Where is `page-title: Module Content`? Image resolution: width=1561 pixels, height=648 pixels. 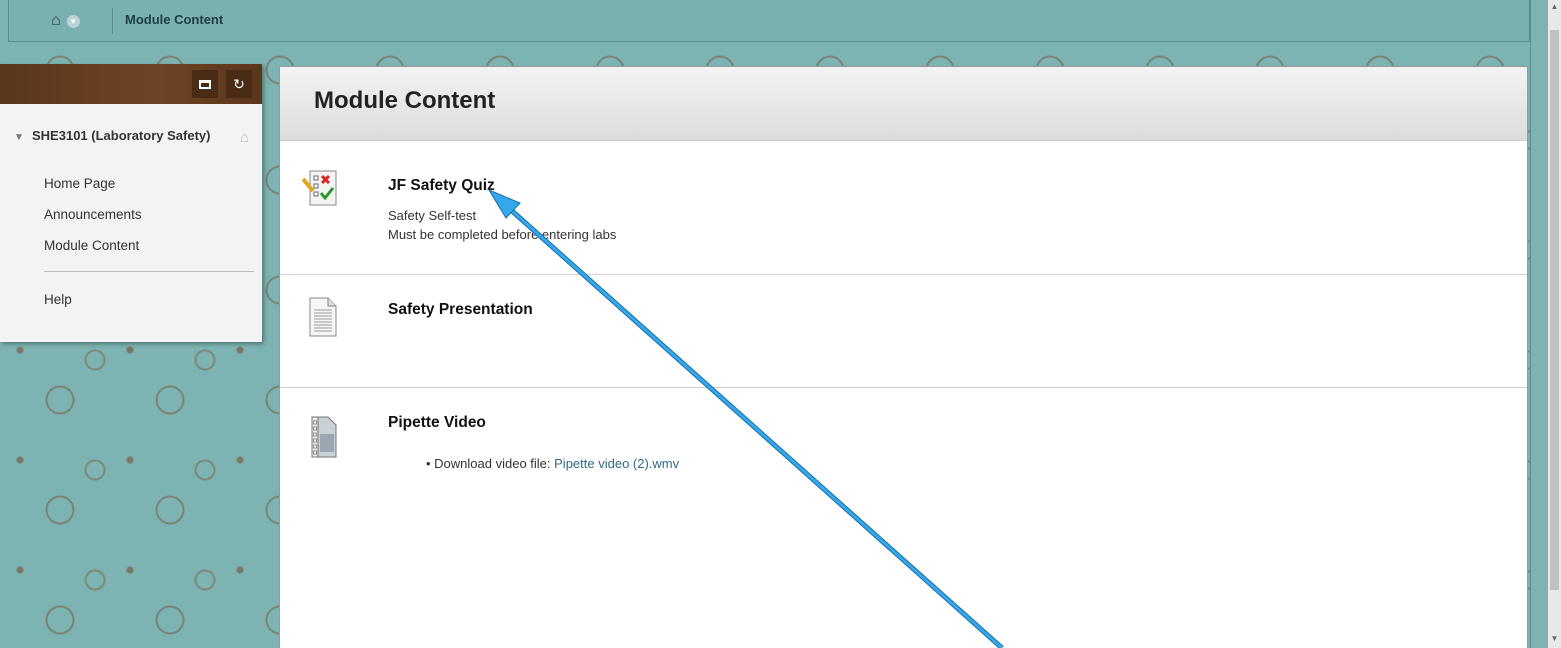
page-title: Module Content is located at coordinates (405, 100).